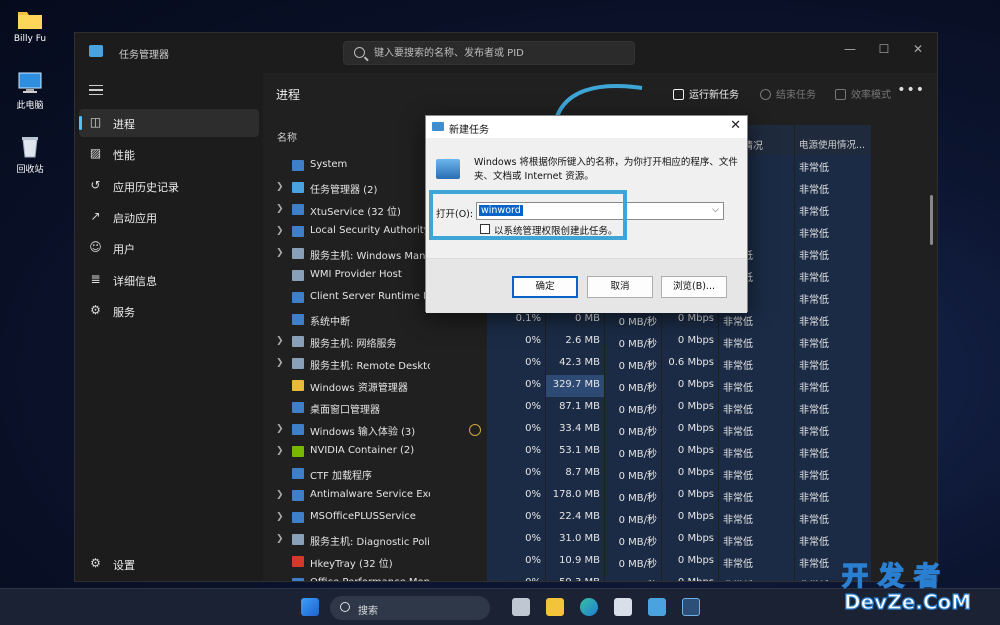 The image size is (1000, 625). What do you see at coordinates (545, 287) in the screenshot?
I see `ok-button: 确定` at bounding box center [545, 287].